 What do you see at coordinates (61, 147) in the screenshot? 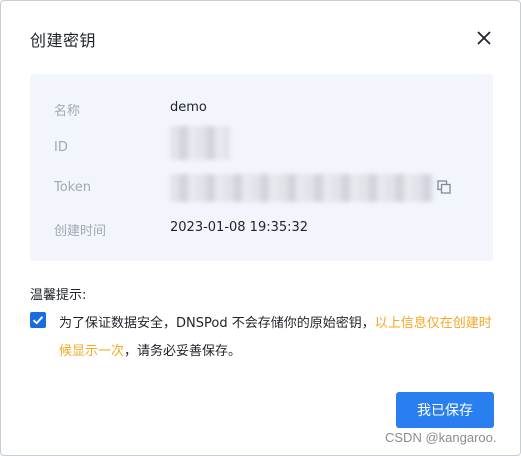
I see `id-label: ID` at bounding box center [61, 147].